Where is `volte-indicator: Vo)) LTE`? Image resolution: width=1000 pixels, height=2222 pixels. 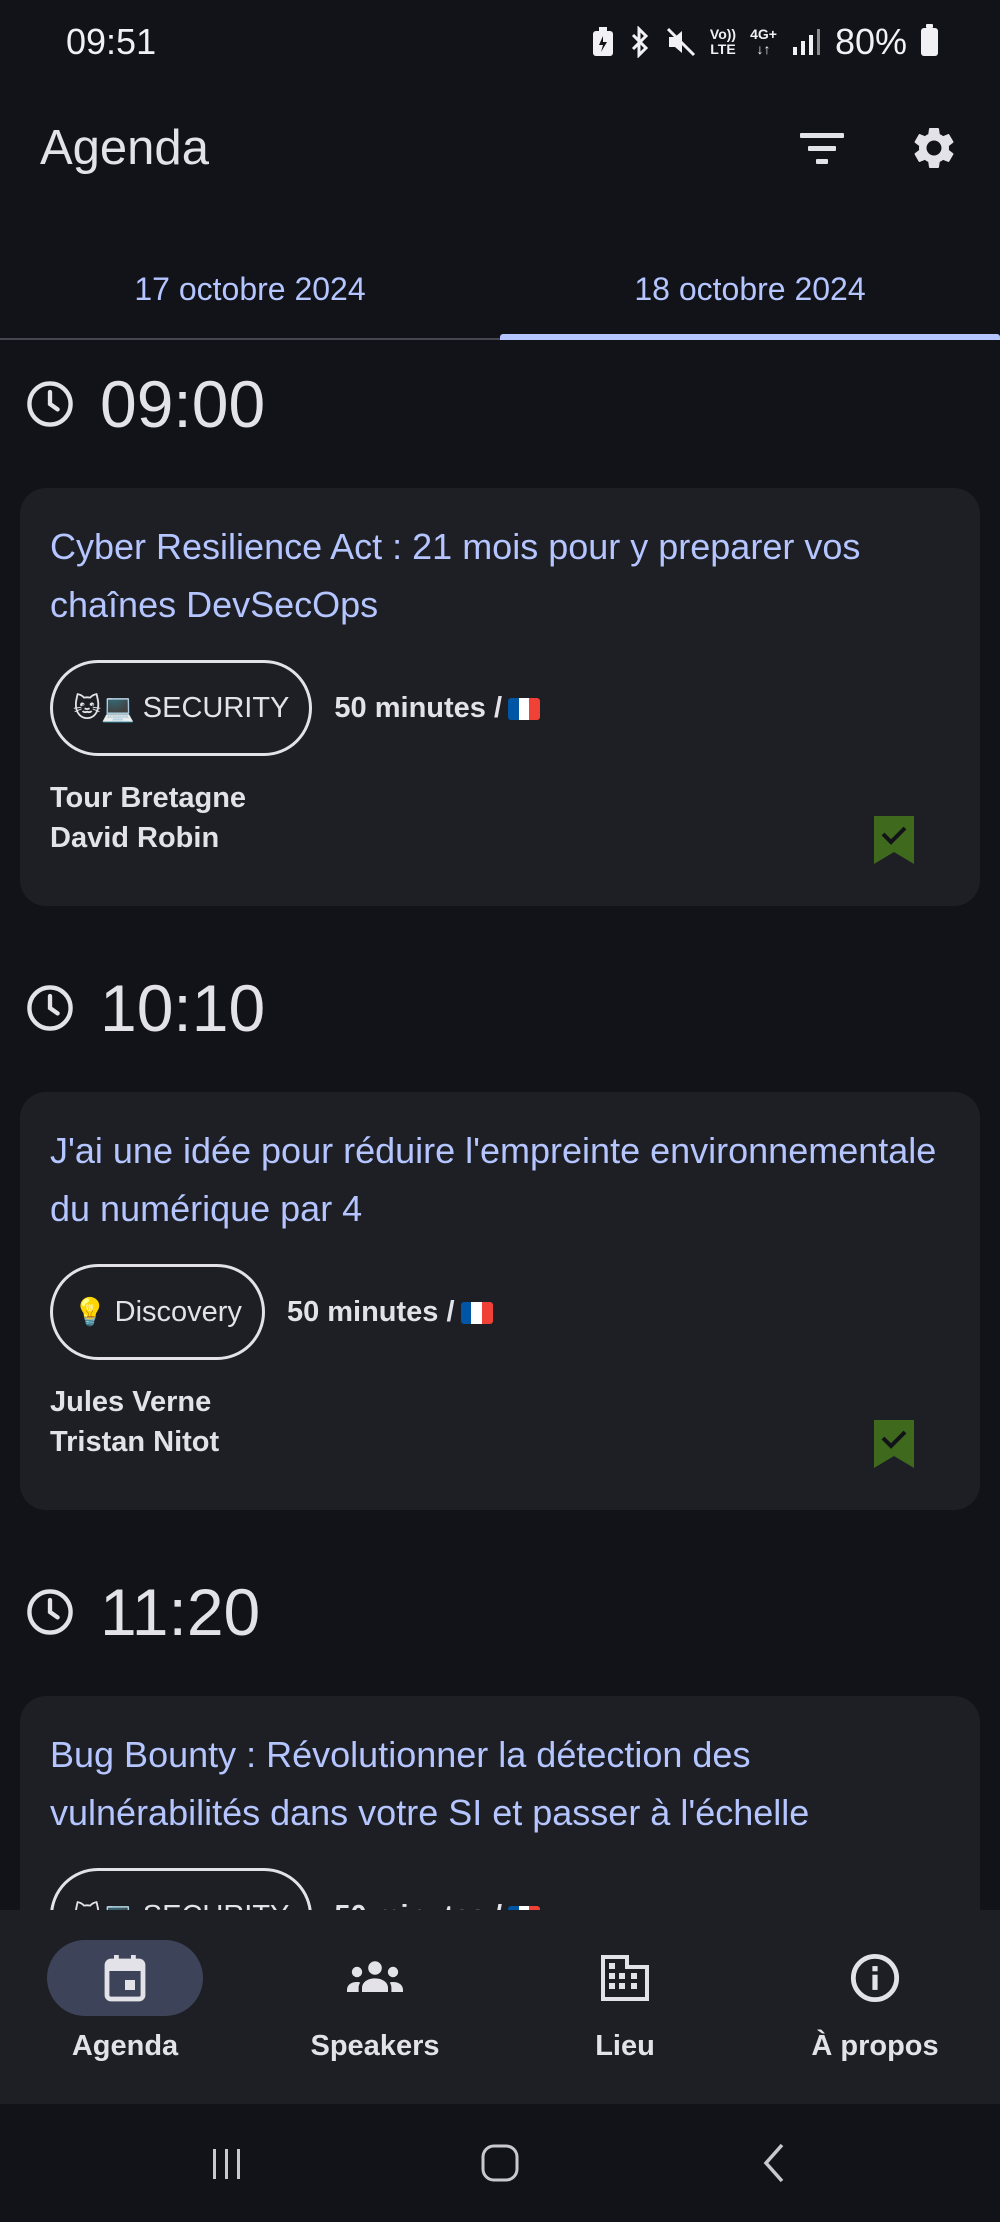 volte-indicator: Vo)) LTE is located at coordinates (723, 41).